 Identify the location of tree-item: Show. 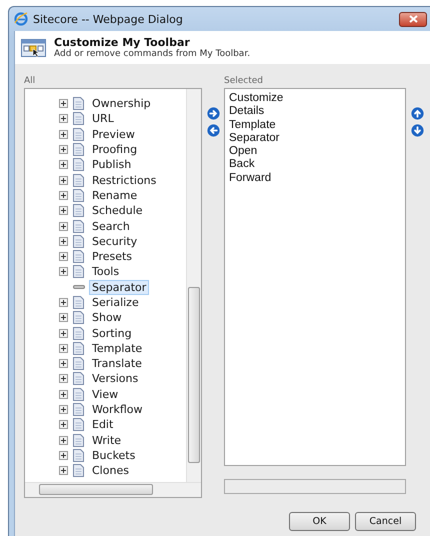
(107, 318).